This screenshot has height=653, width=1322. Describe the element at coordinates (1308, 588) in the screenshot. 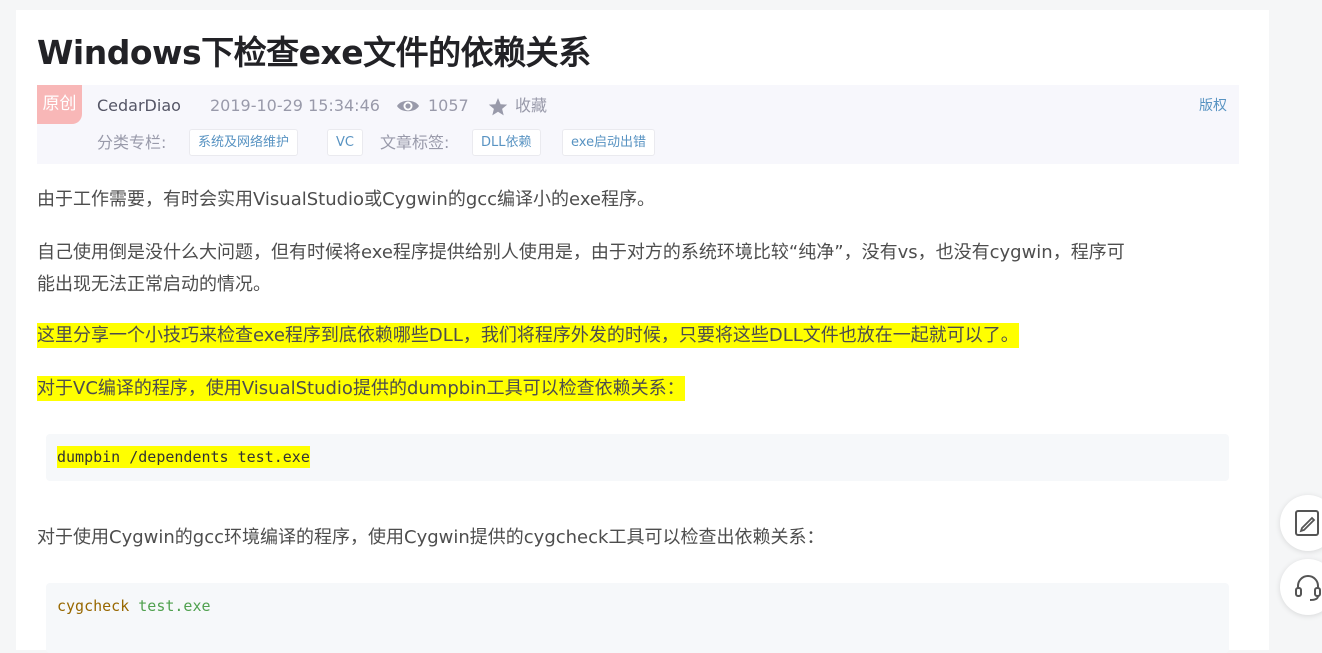

I see `headset-icon` at that location.